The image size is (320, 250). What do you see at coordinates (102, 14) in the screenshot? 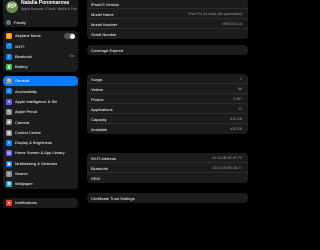
I see `model-name-label: Model Name` at bounding box center [102, 14].